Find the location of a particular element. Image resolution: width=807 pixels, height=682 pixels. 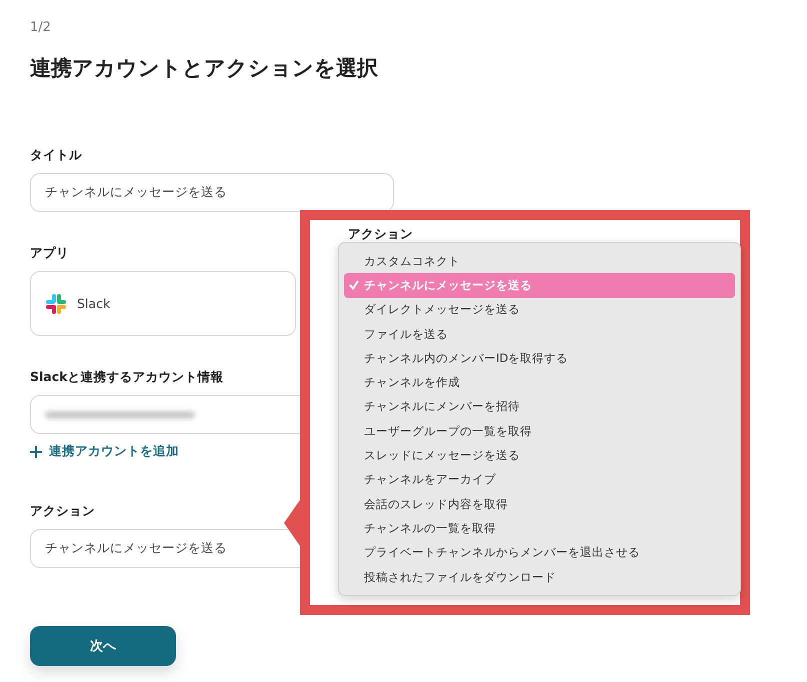

menu-item: チャンネルをアーカイブ is located at coordinates (539, 480).